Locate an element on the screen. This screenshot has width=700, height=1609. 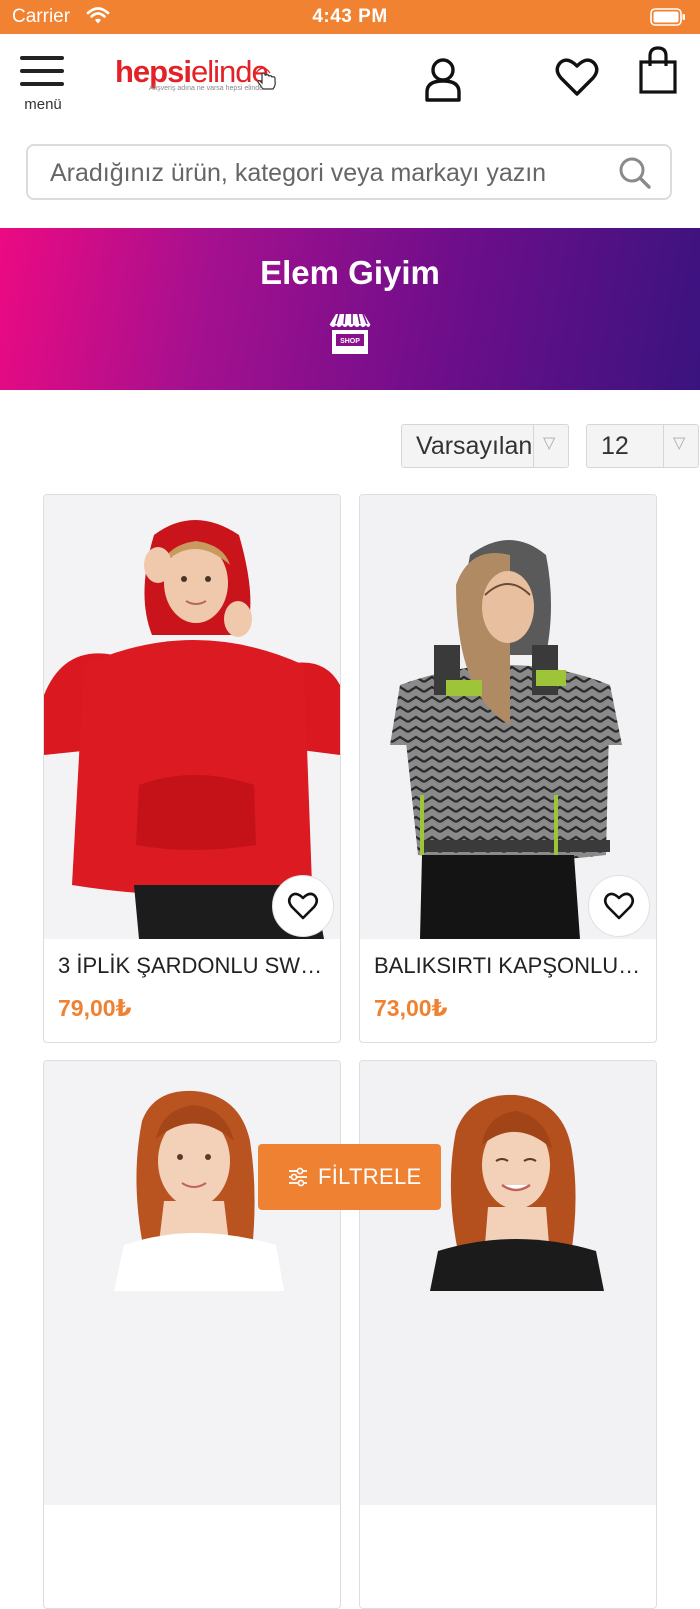
product-name: BALIKSIRTI KAPŞONLU KAZAK is located at coordinates (509, 965).